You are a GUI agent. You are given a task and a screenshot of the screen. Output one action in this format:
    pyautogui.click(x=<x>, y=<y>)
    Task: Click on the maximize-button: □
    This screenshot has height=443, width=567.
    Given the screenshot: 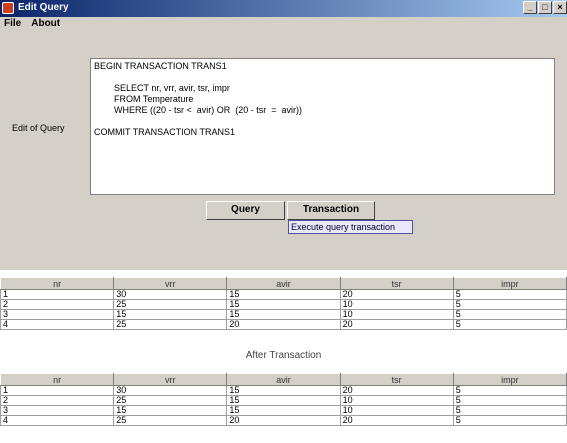 What is the action you would take?
    pyautogui.click(x=545, y=7)
    